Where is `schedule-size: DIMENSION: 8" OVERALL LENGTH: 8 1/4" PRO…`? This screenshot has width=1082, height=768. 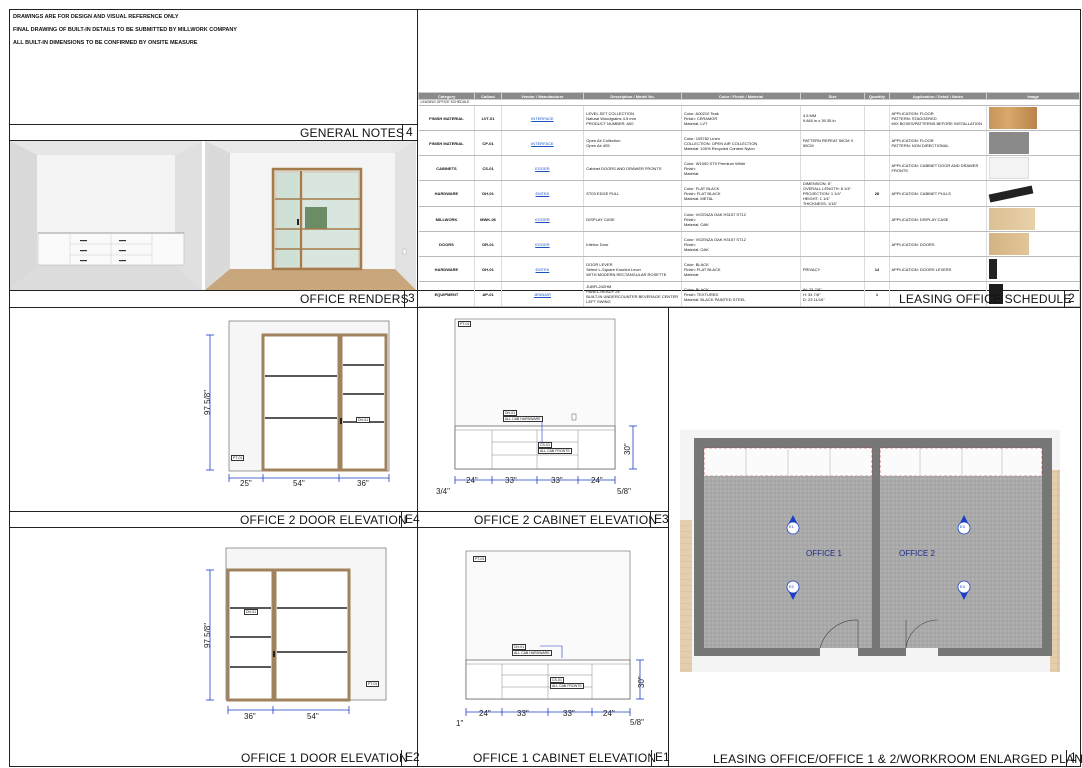 schedule-size: DIMENSION: 8" OVERALL LENGTH: 8 1/4" PRO… is located at coordinates (833, 193).